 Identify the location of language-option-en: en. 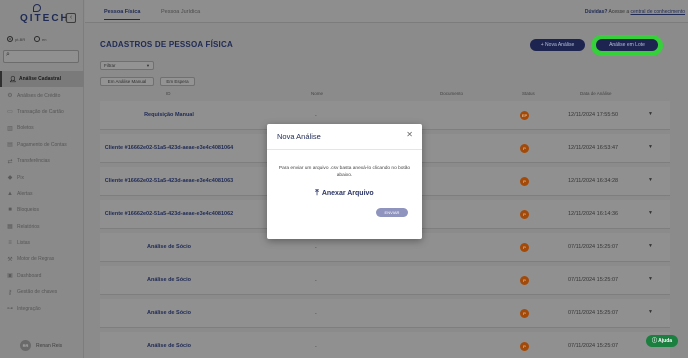
(40, 39).